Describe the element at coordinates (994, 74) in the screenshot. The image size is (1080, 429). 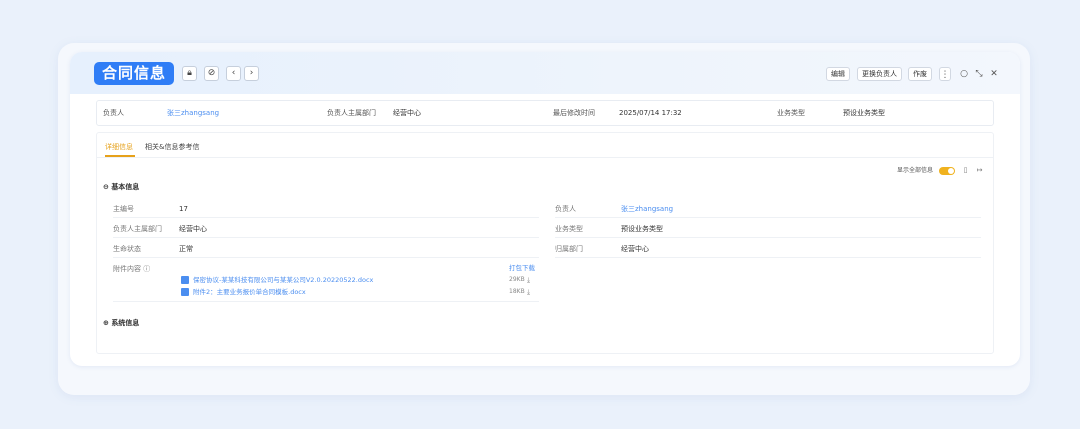
I see `close-icon: ✕` at that location.